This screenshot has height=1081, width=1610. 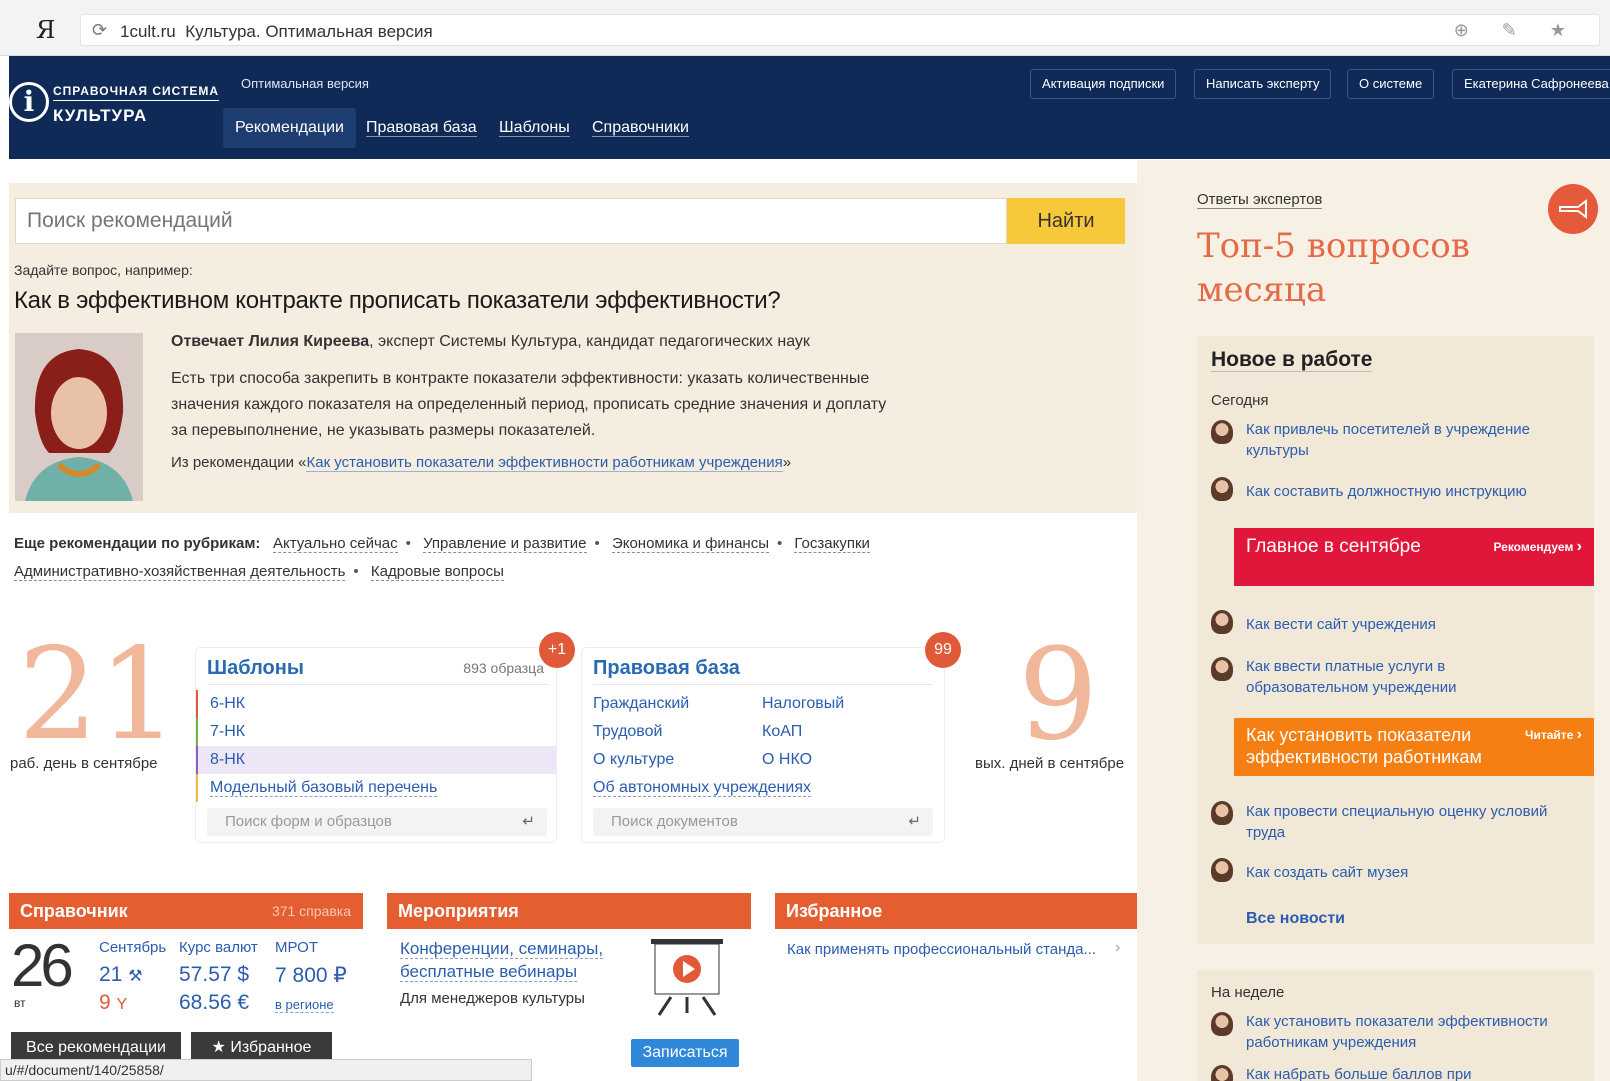 I want to click on templates-title: Шаблоны, so click(x=255, y=668).